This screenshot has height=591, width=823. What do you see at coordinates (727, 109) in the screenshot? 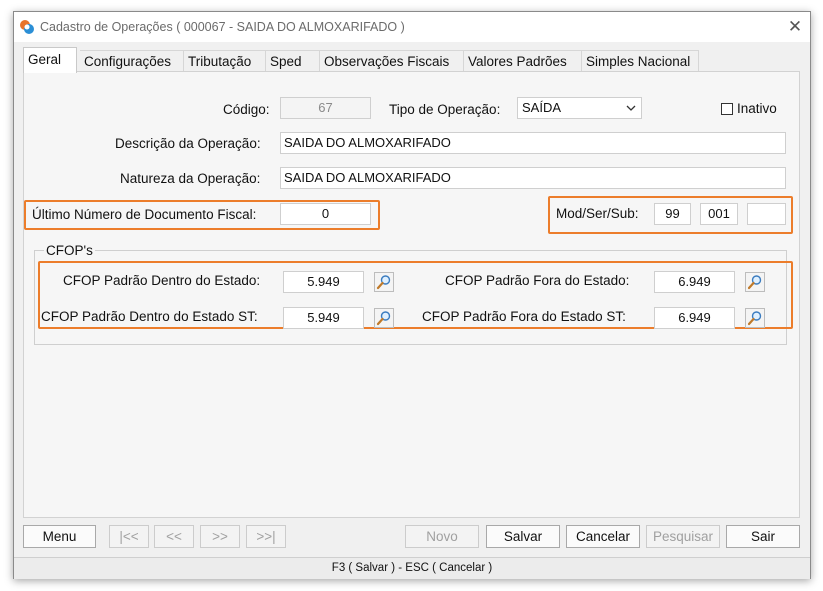
I see `inativo-checkbox` at bounding box center [727, 109].